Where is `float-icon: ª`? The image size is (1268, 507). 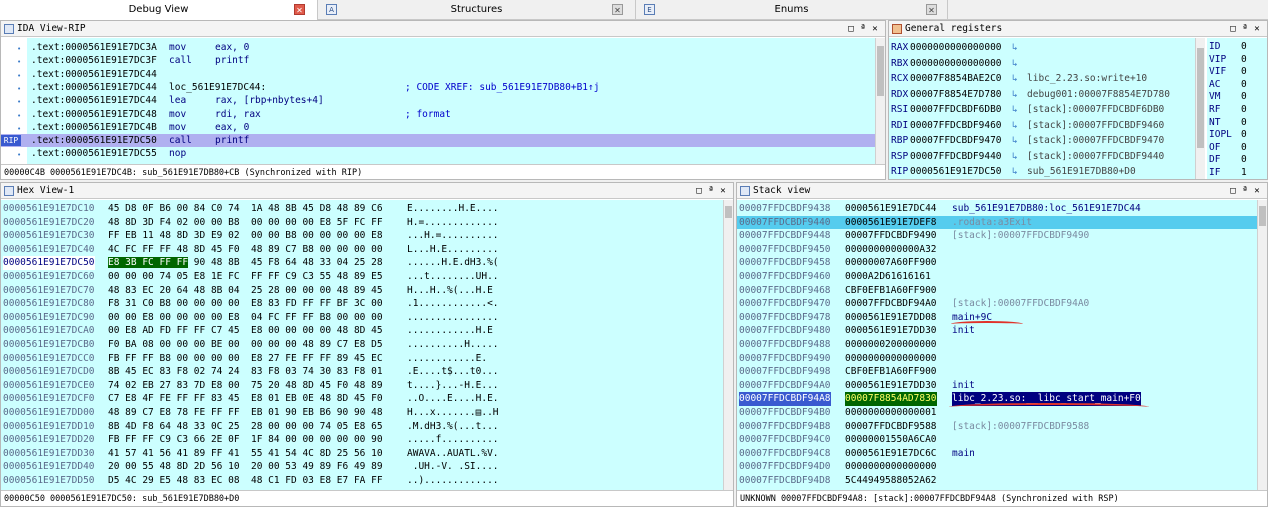
float-icon: ª is located at coordinates (863, 29).